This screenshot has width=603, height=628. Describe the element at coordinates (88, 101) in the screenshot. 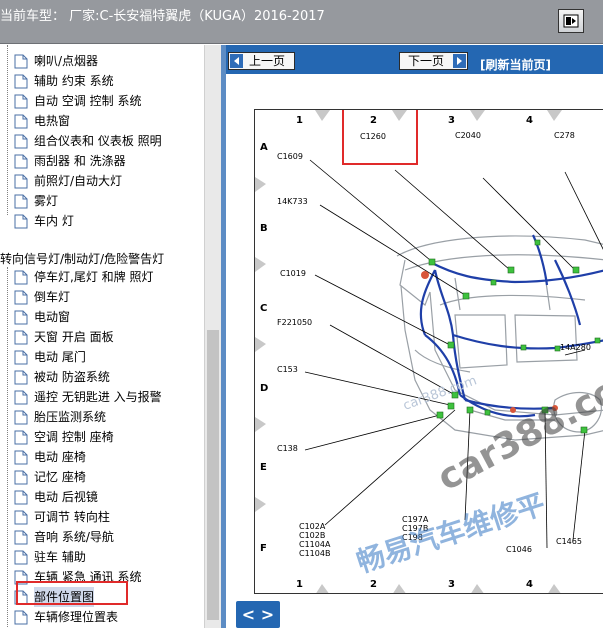

I see `tree-item-label: 自动 空调 控制 系统` at that location.